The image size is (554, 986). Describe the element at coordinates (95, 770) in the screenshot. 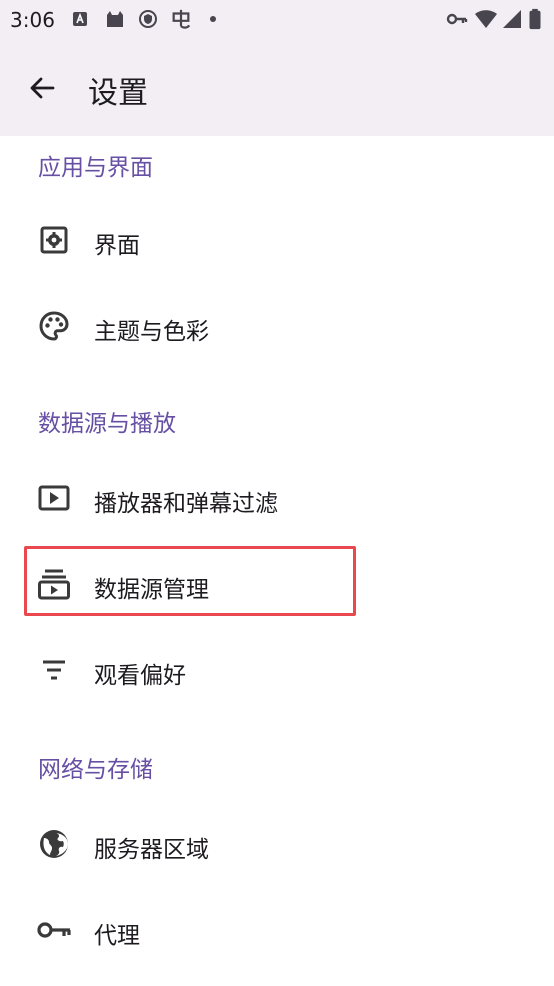

I see `section-header-network-storage: 网络与存储` at that location.